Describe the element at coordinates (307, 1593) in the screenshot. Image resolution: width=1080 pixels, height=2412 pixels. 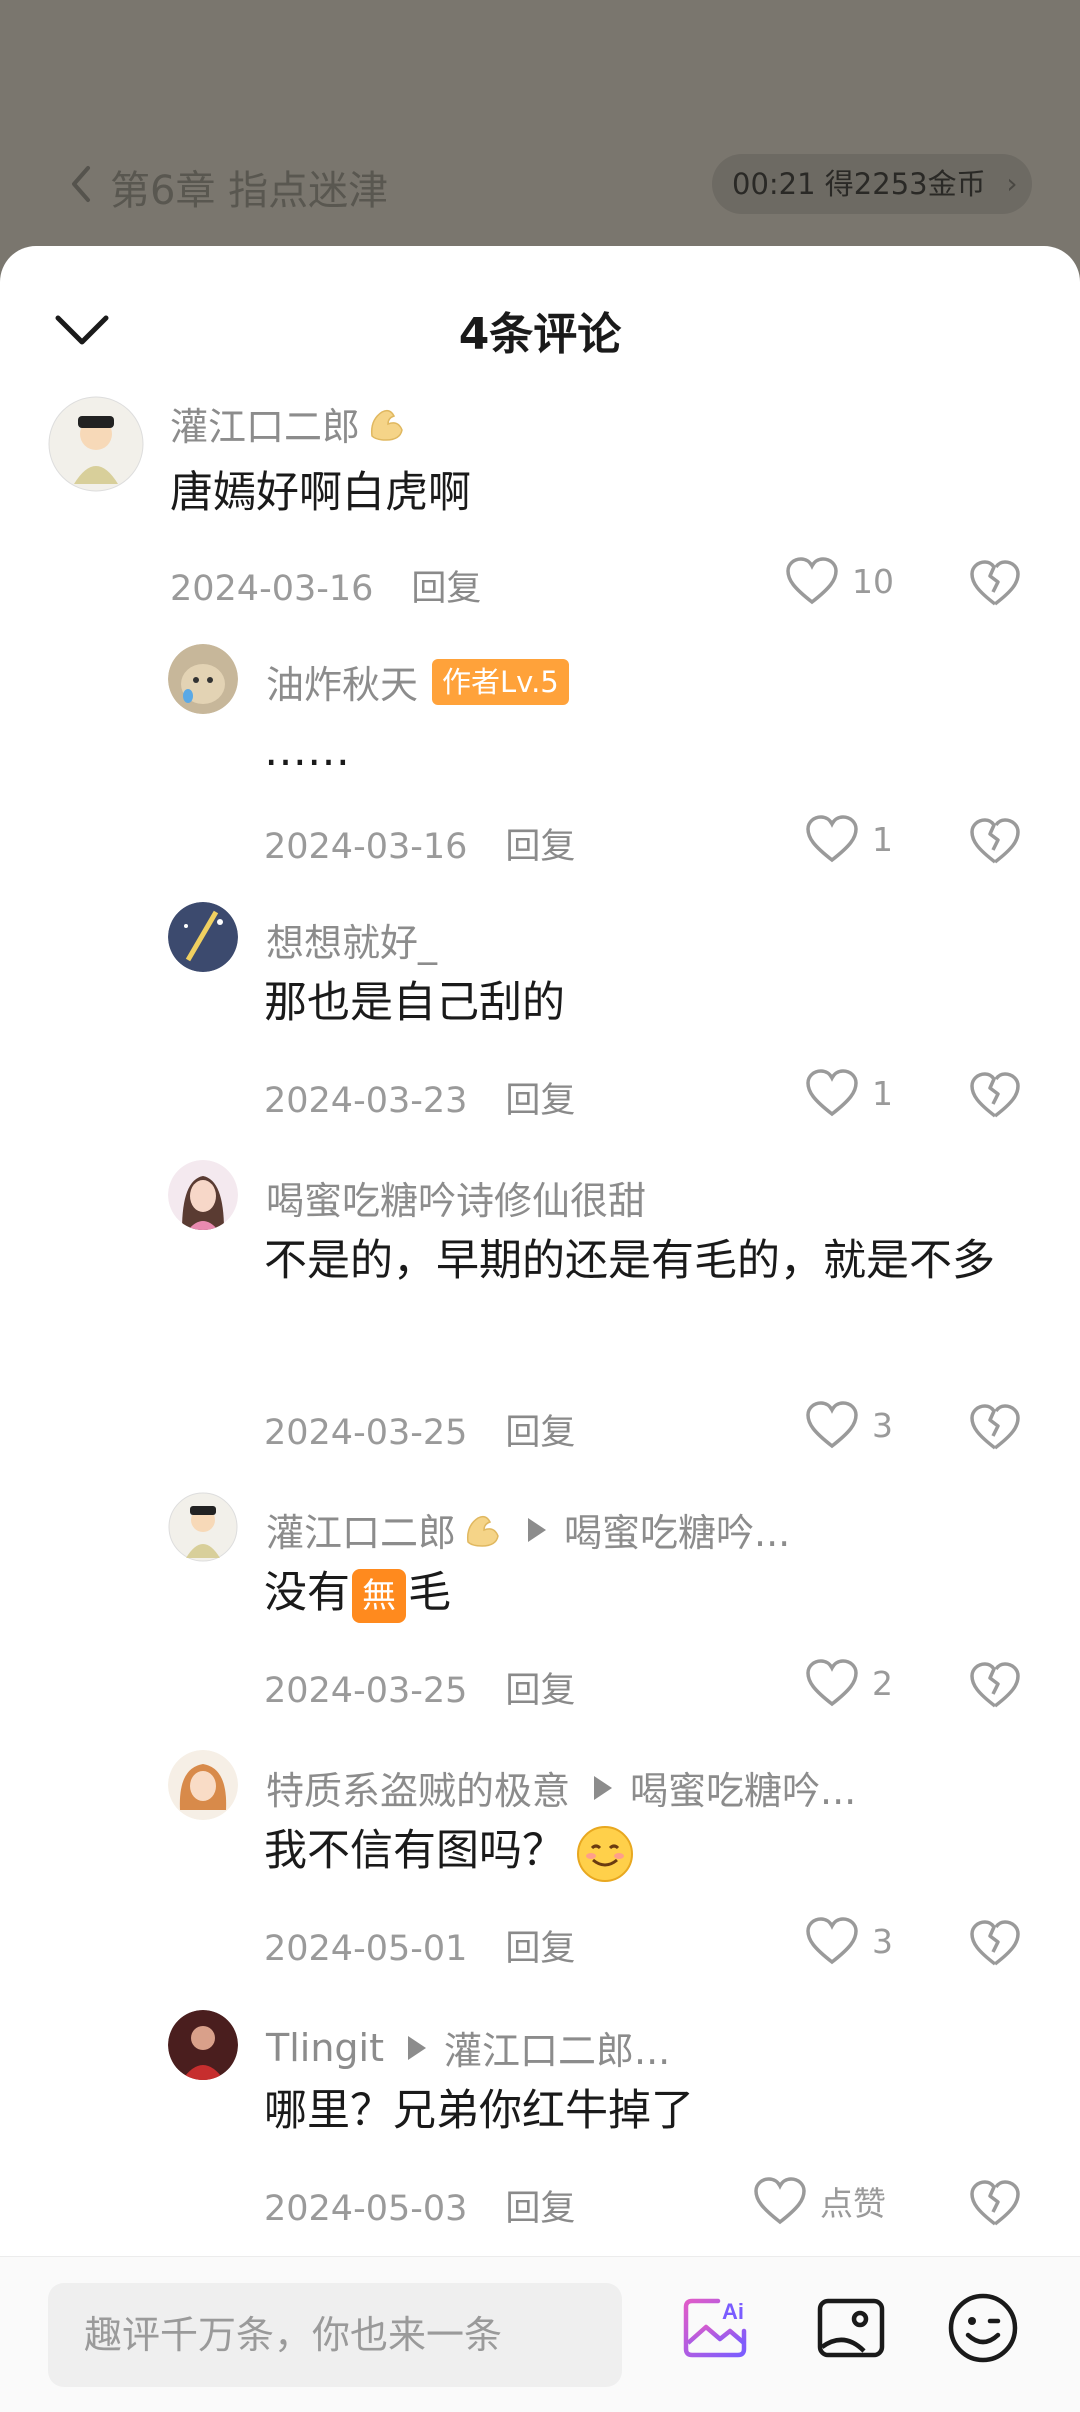
I see `comment-text: 没有` at that location.